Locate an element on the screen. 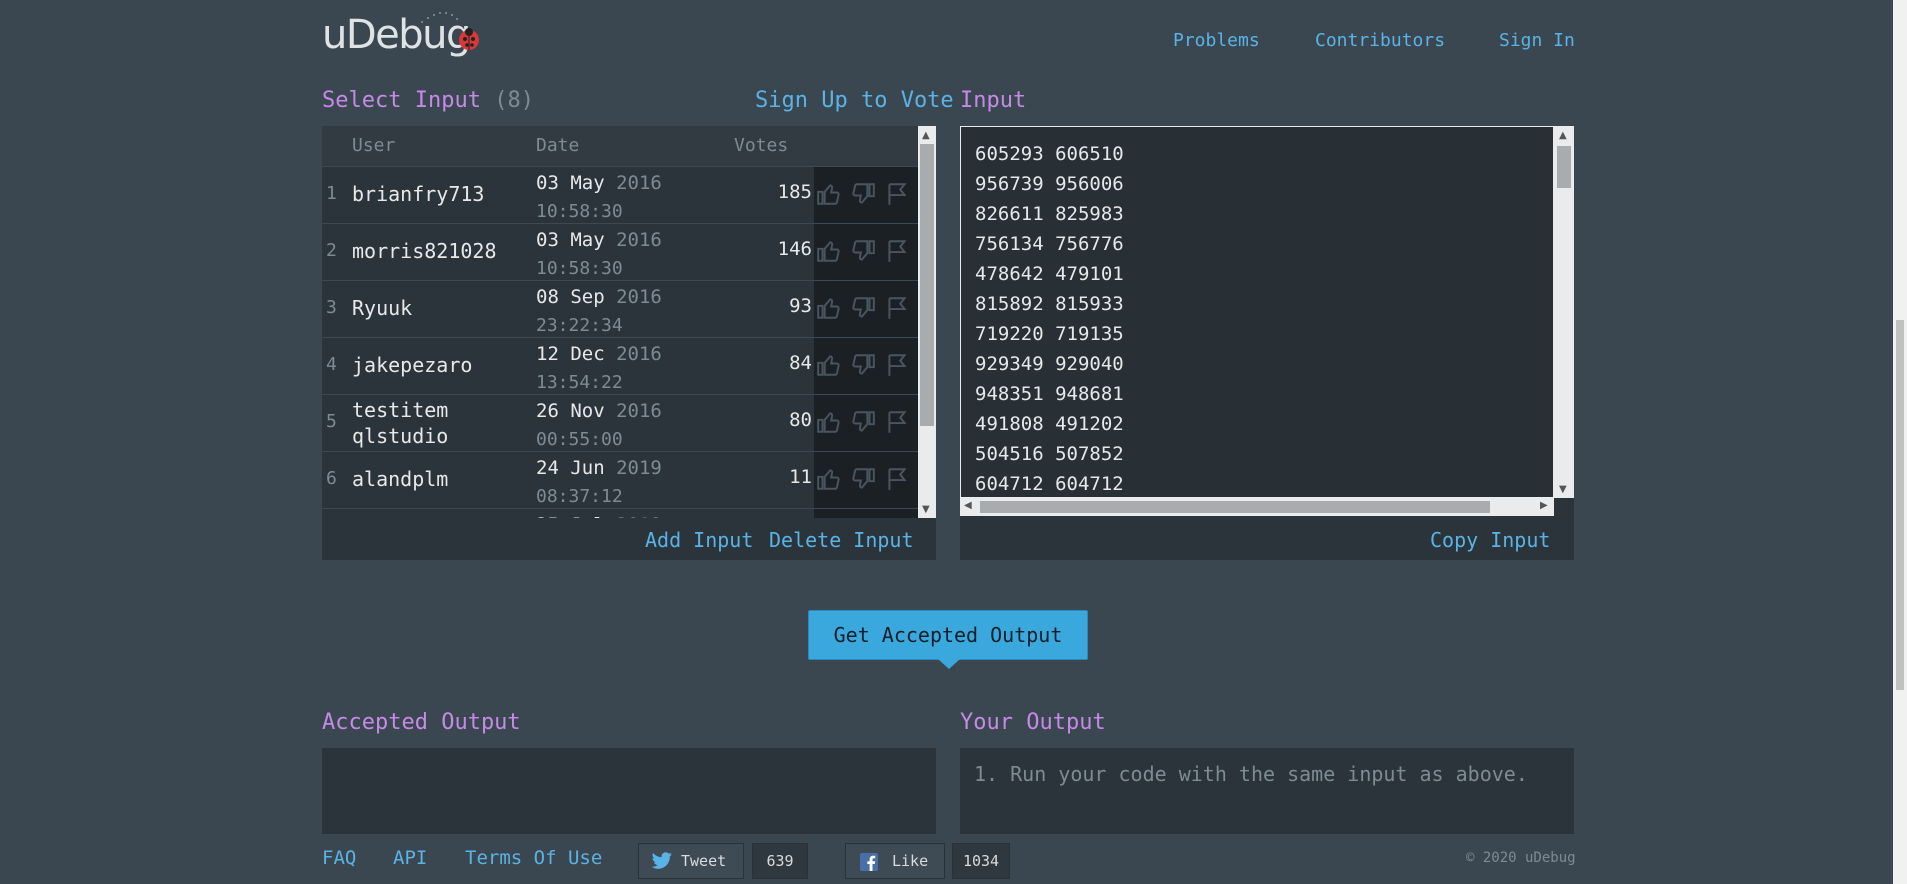  input-line: 826611 825983 is located at coordinates (1049, 214).